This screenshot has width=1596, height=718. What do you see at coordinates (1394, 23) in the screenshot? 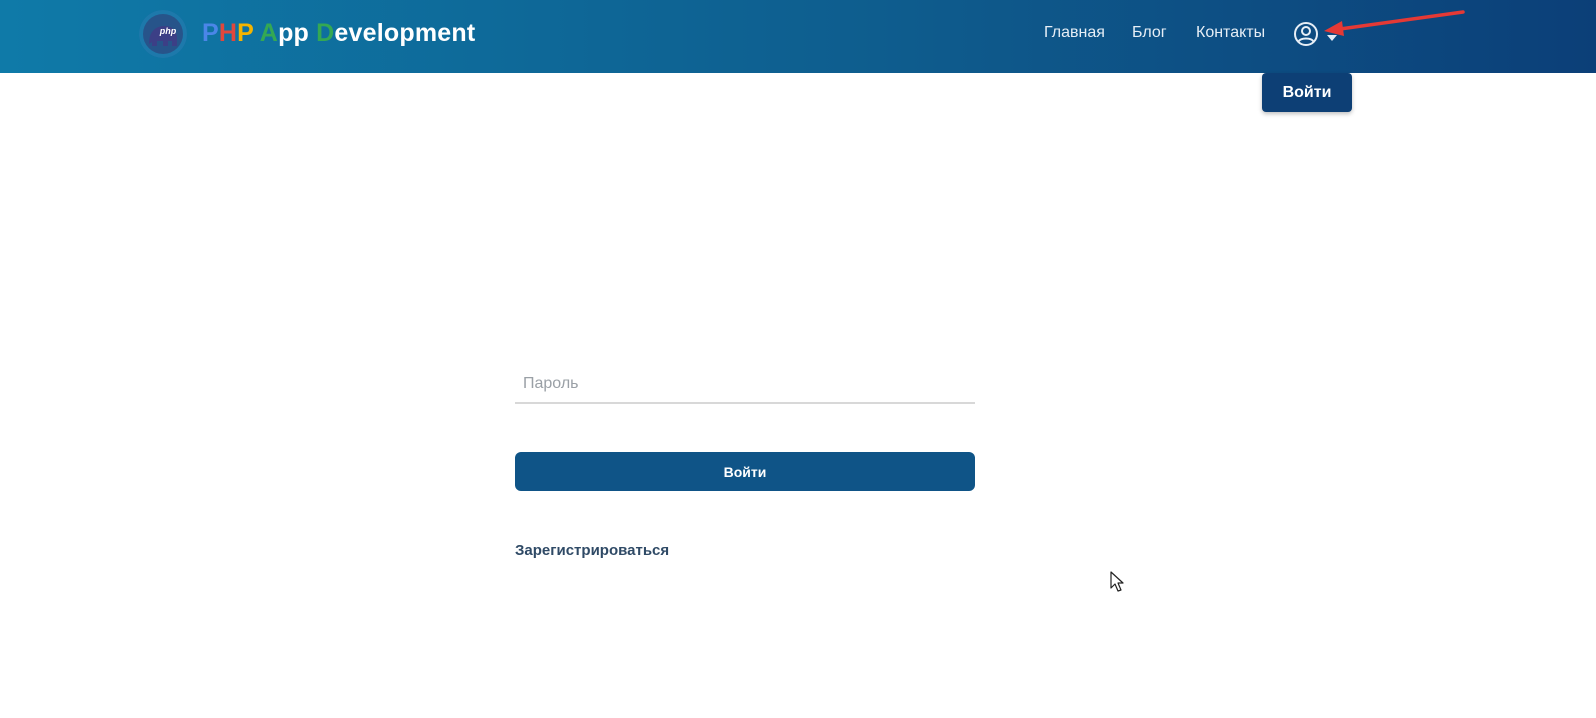
I see `annotation-arrow-icon` at bounding box center [1394, 23].